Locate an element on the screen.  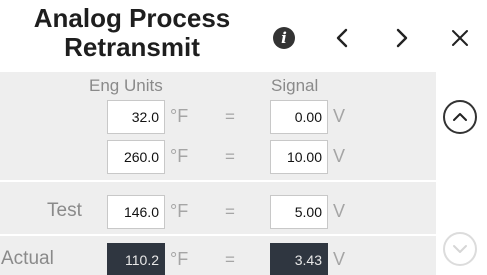
test-signal-unit: V is located at coordinates (339, 211).